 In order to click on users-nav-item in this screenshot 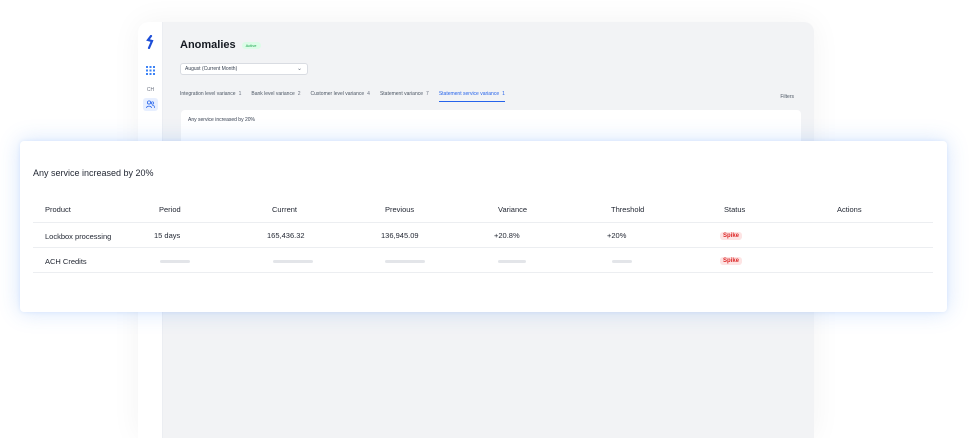, I will do `click(150, 104)`.